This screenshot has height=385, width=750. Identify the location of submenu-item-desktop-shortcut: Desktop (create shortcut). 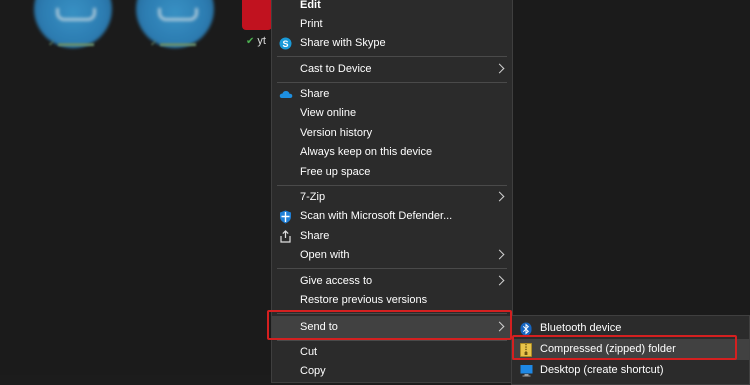
(630, 370).